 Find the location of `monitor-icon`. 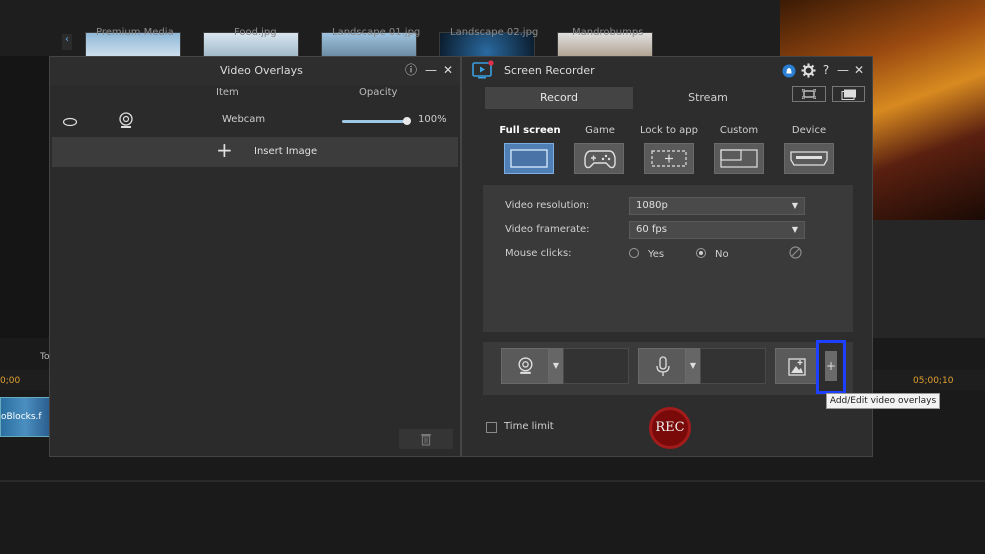

monitor-icon is located at coordinates (848, 94).